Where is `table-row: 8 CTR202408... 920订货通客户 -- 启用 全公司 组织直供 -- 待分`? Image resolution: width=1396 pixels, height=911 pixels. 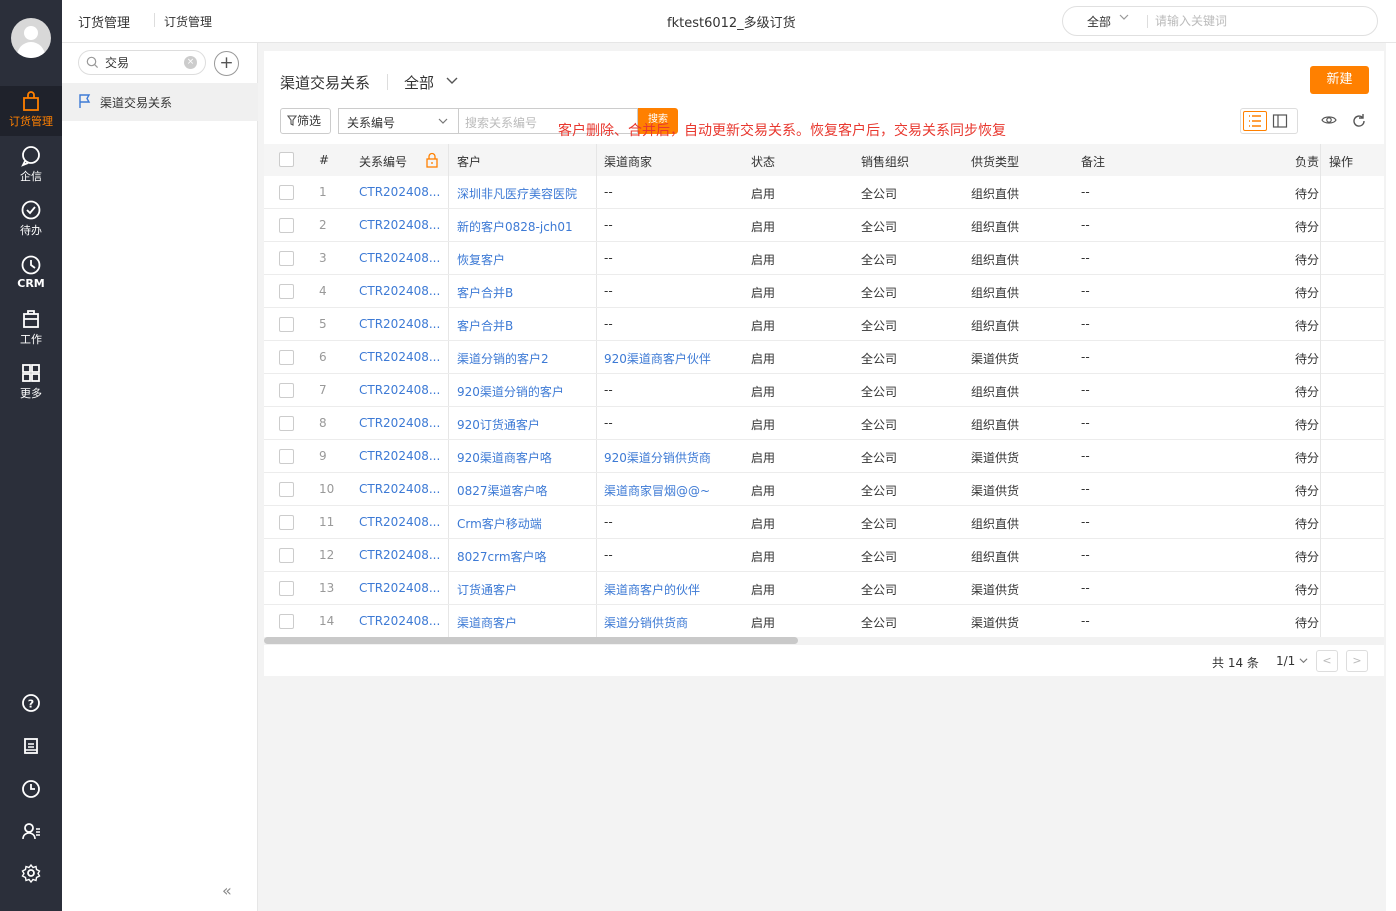
table-row: 8 CTR202408... 920订货通客户 -- 启用 全公司 组织直供 -- 待分 is located at coordinates (824, 423).